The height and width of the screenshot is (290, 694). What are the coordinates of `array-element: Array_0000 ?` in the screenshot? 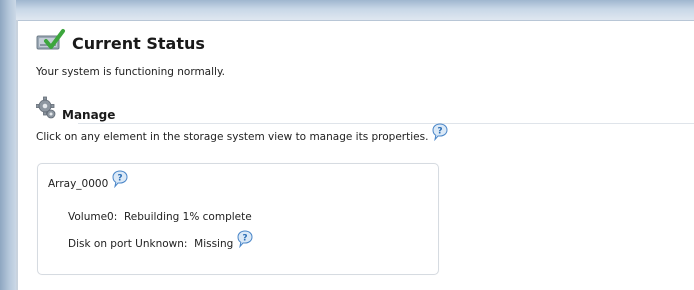 It's located at (88, 180).